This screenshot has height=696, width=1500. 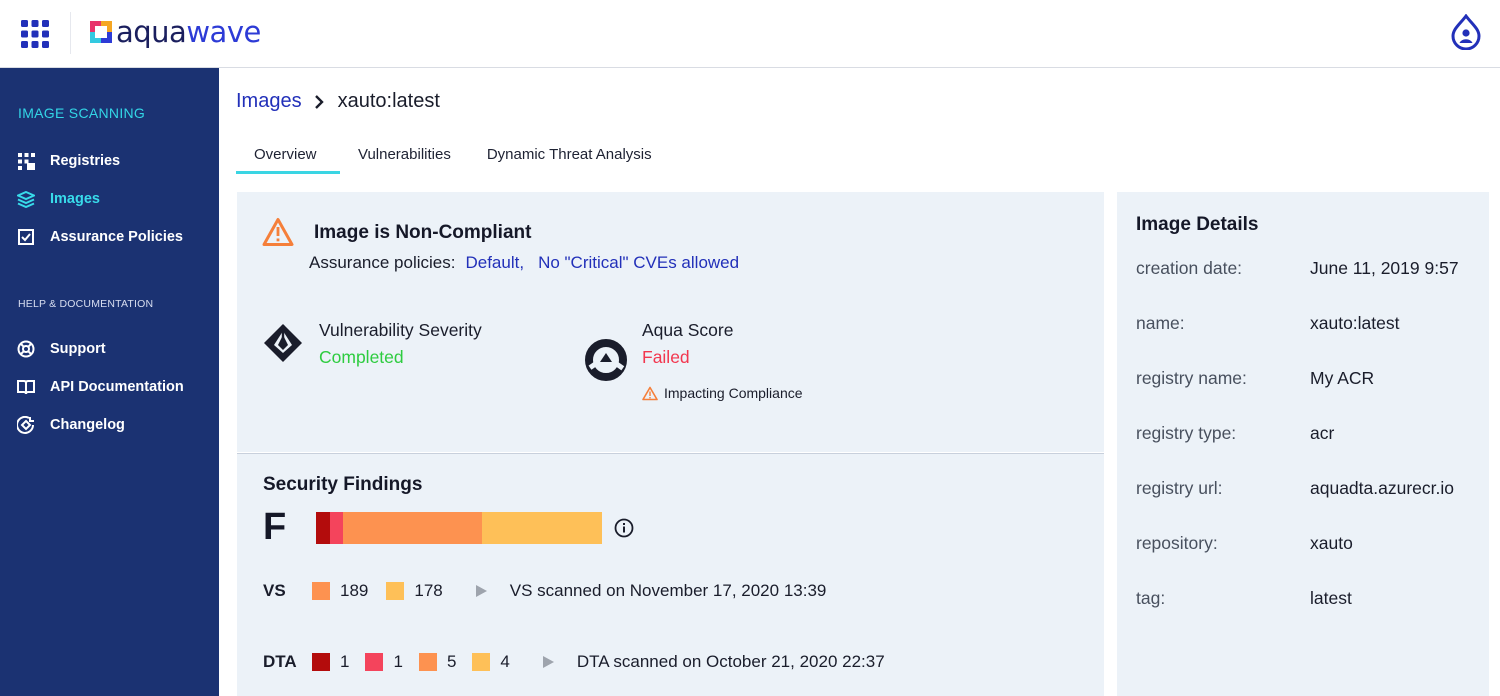 I want to click on help-section-title: HELP & DOCUMENTATION, so click(x=86, y=304).